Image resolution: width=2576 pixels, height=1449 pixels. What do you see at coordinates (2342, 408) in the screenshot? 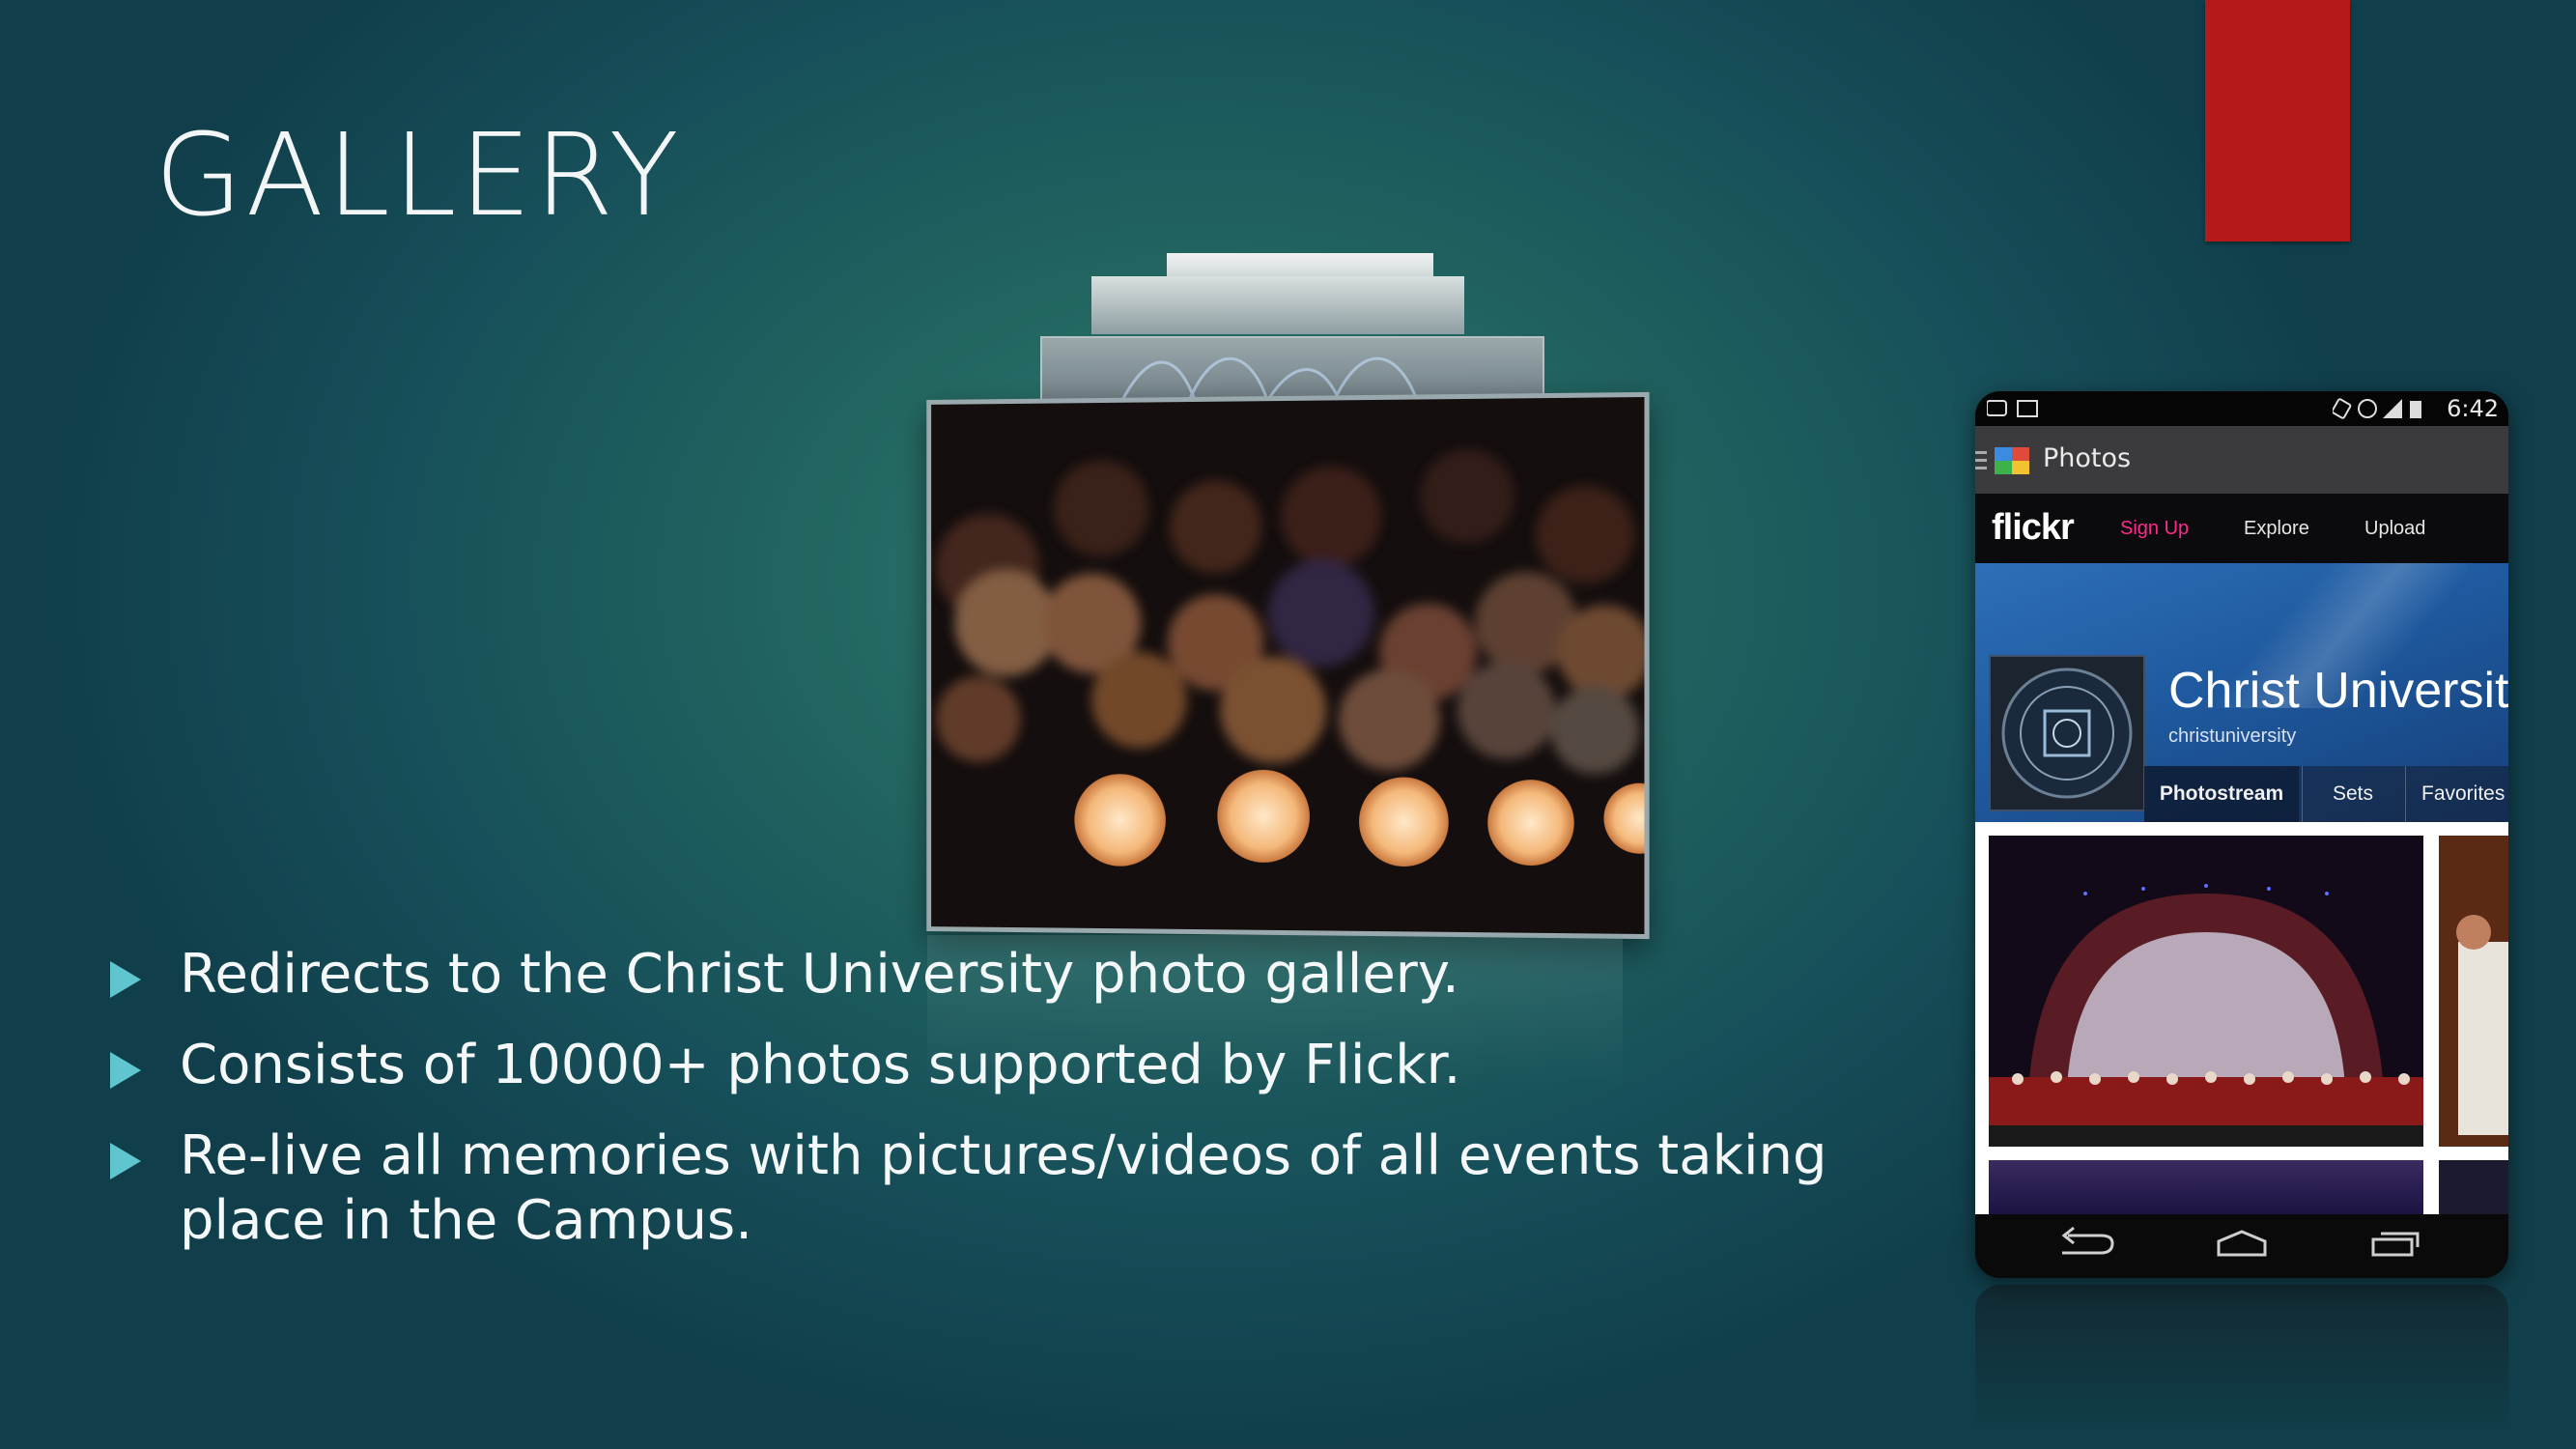
I see `rotate-icon` at bounding box center [2342, 408].